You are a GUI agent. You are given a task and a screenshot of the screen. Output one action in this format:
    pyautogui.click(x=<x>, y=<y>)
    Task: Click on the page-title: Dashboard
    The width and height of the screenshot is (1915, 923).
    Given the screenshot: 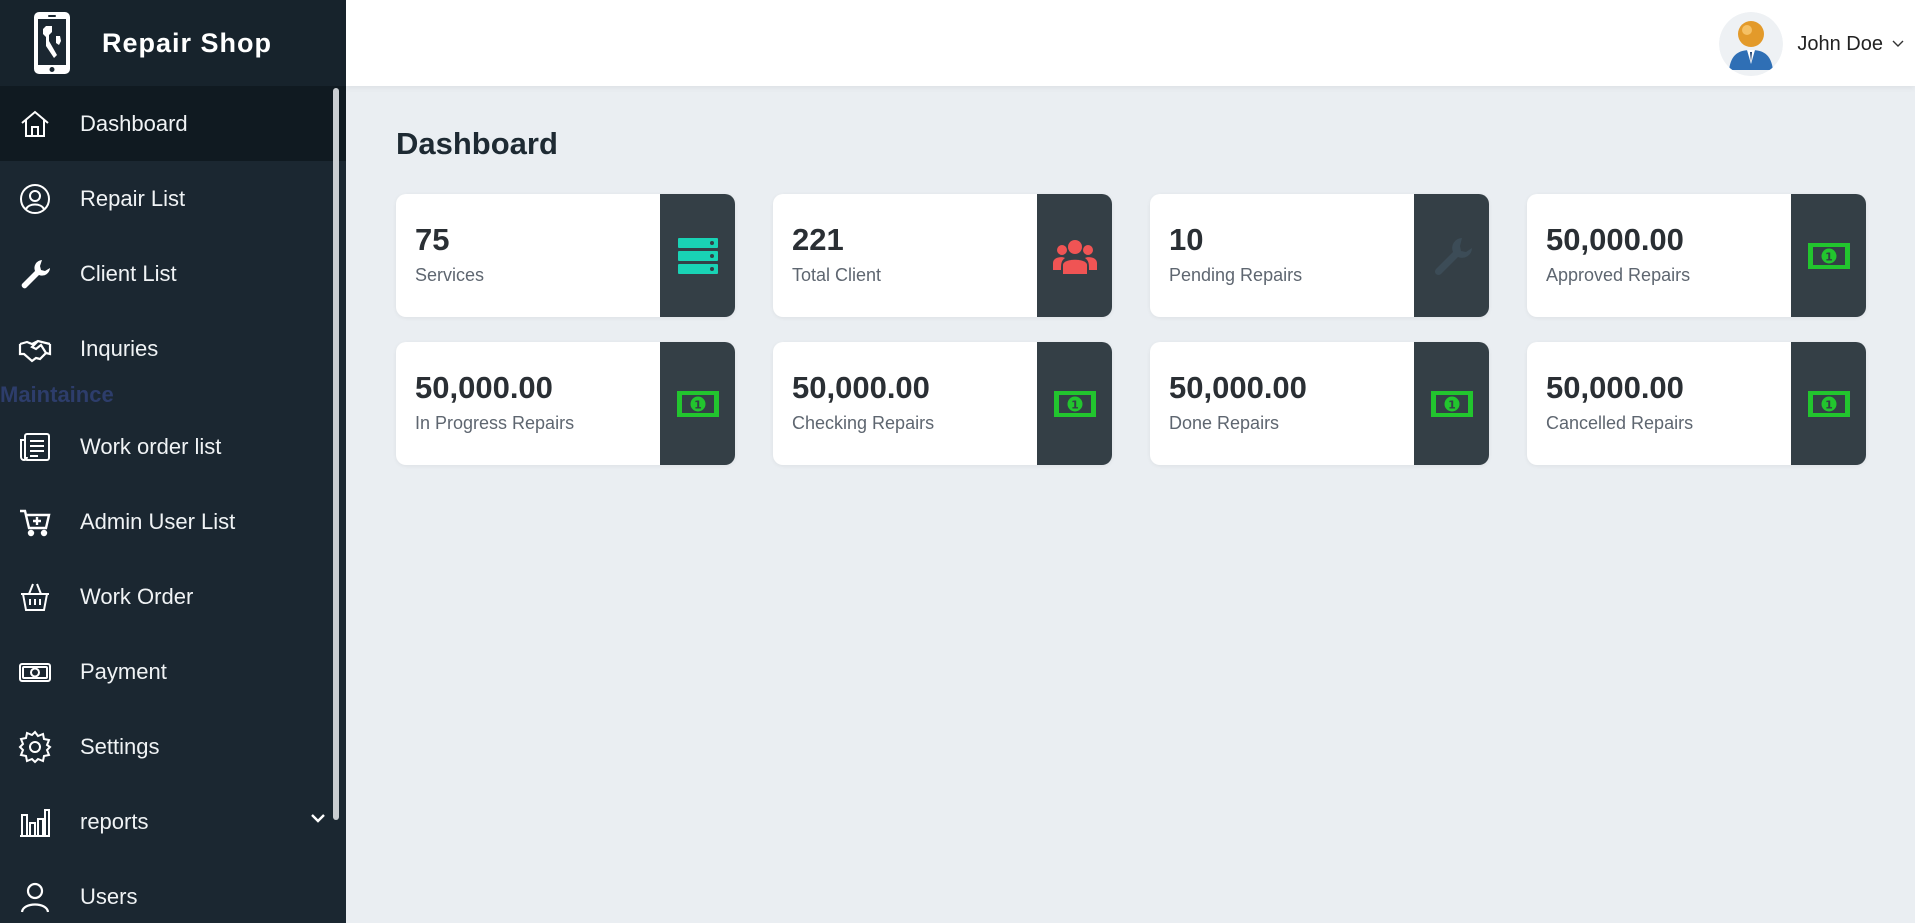 What is the action you would take?
    pyautogui.click(x=477, y=143)
    